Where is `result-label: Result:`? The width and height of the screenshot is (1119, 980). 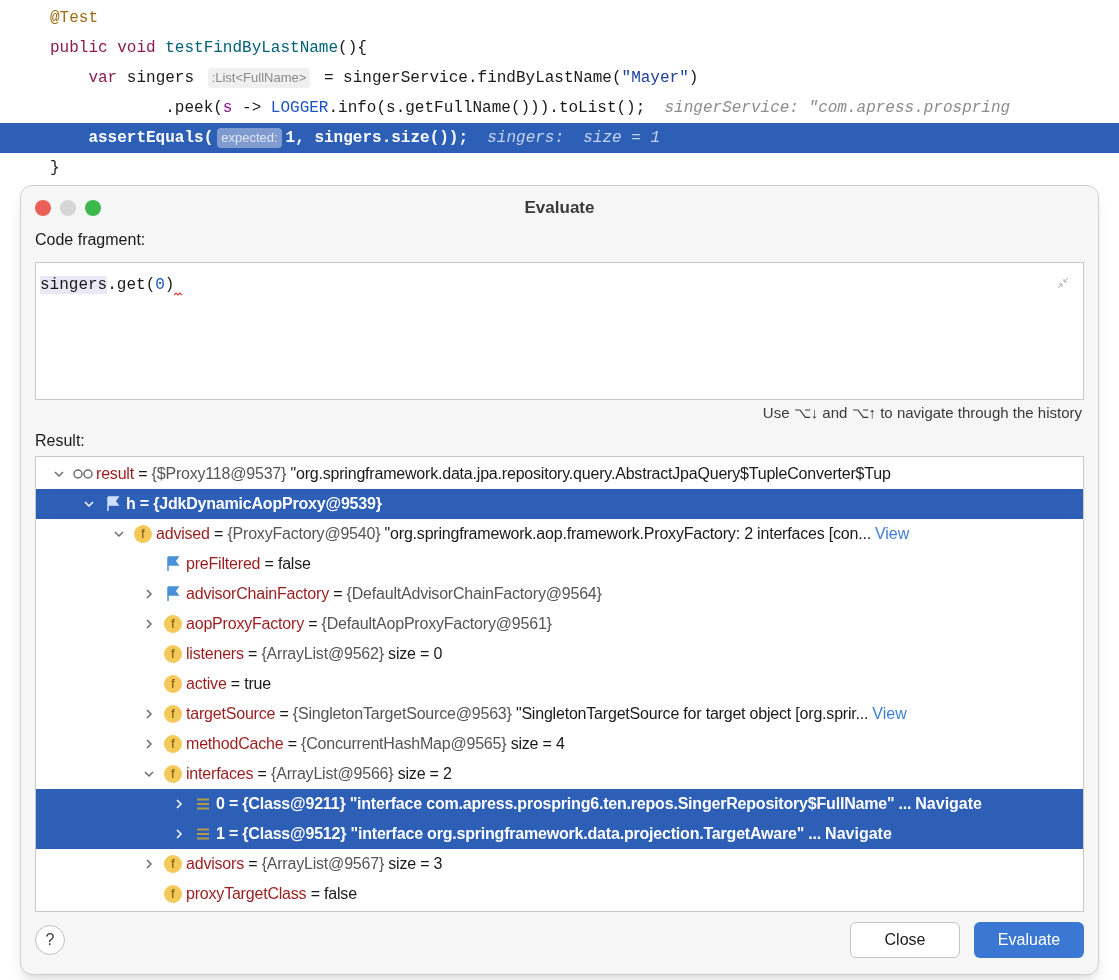
result-label: Result: is located at coordinates (60, 440).